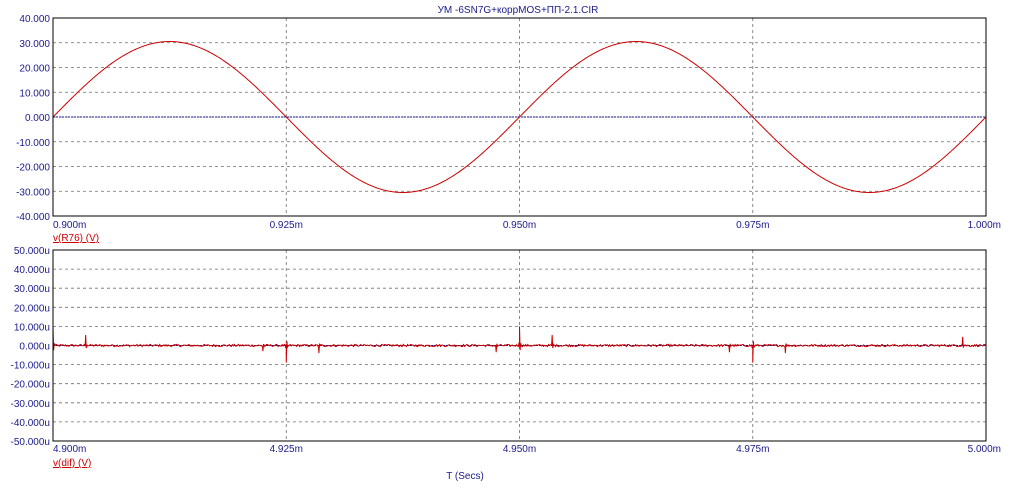 Image resolution: width=1016 pixels, height=493 pixels. Describe the element at coordinates (33, 217) in the screenshot. I see `y-tick-label: -40.000` at that location.